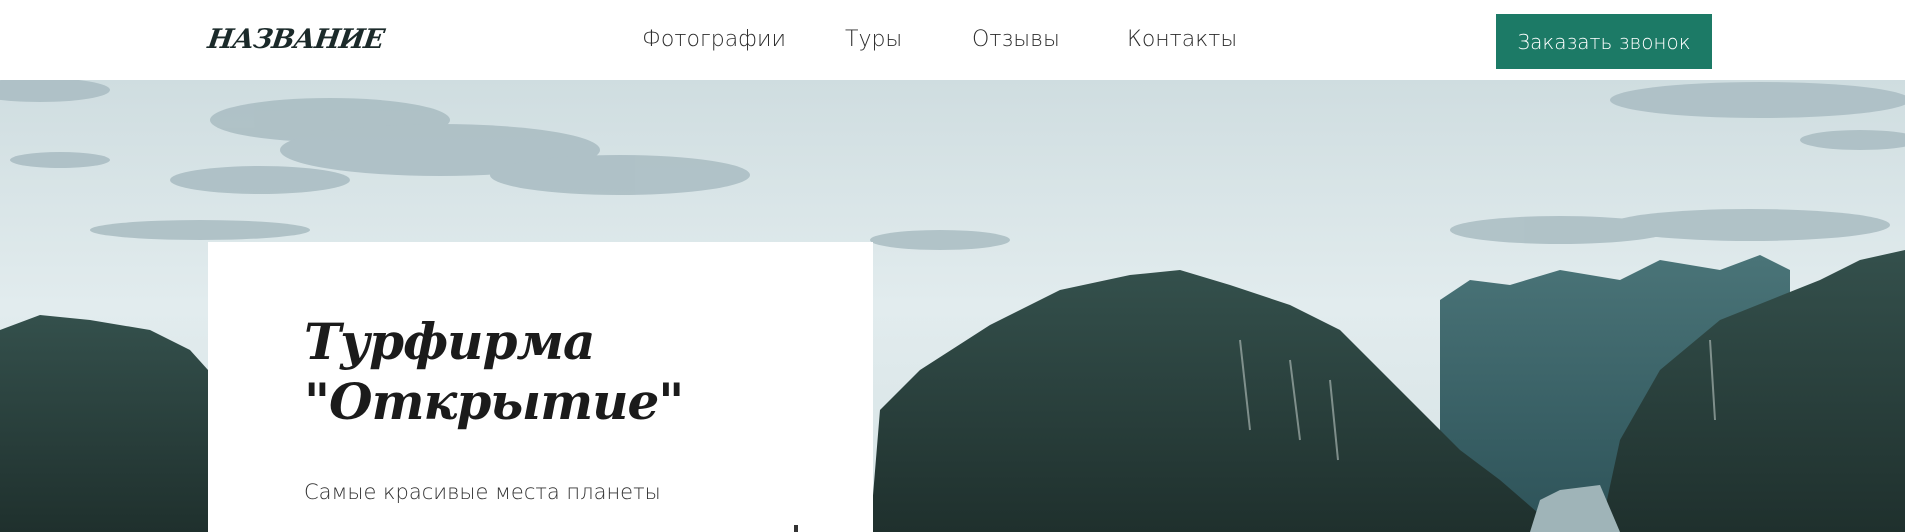 This screenshot has height=532, width=1905. I want to click on nav-item-photos: Фотографии, so click(714, 39).